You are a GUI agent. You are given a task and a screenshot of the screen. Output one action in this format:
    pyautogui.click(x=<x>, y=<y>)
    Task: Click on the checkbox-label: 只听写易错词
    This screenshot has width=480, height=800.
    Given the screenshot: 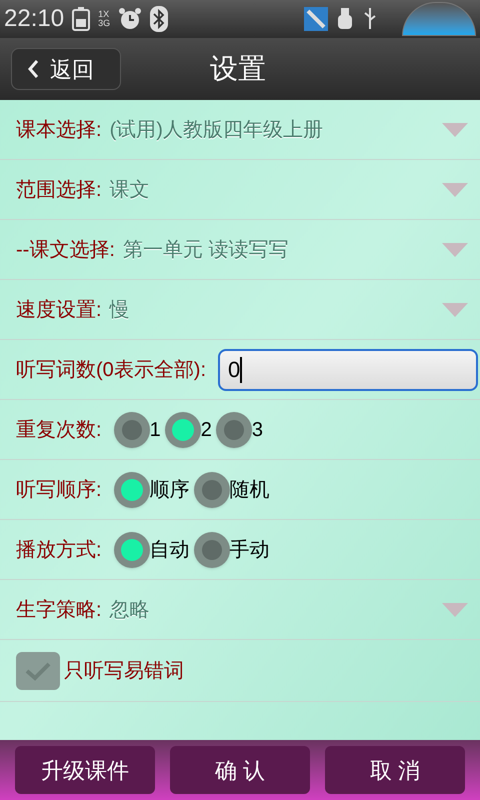 What is the action you would take?
    pyautogui.click(x=124, y=671)
    